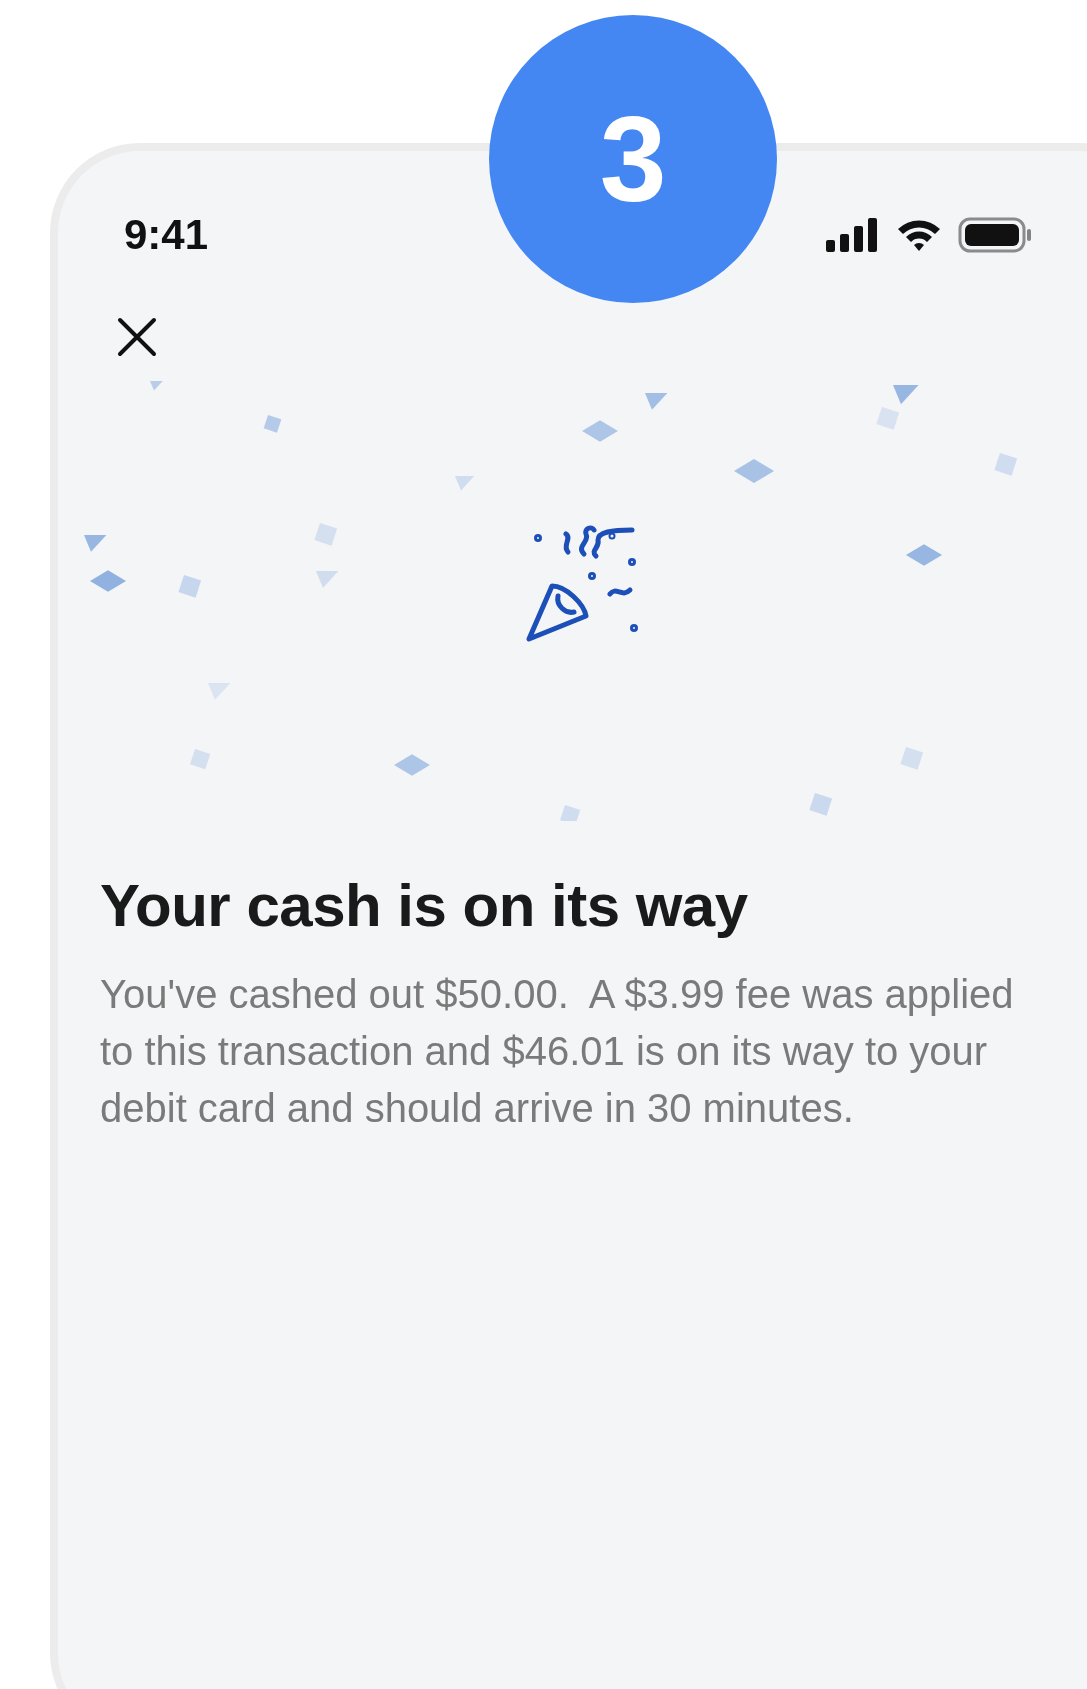 The width and height of the screenshot is (1087, 1689). I want to click on signal-icon, so click(853, 235).